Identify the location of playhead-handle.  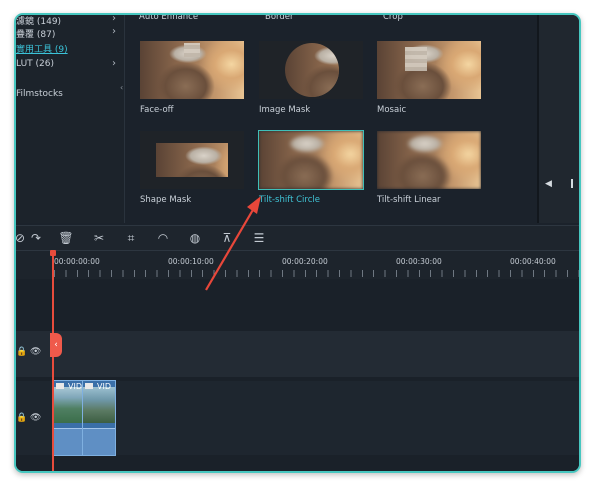
(53, 253).